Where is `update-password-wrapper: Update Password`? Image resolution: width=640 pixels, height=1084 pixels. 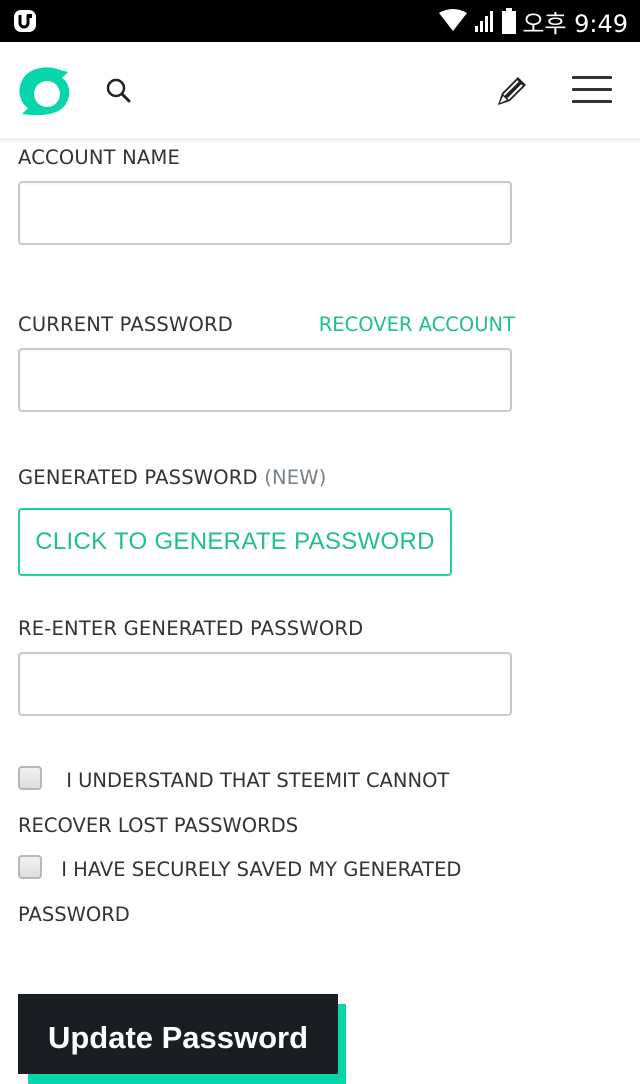
update-password-wrapper: Update Password is located at coordinates (182, 1039).